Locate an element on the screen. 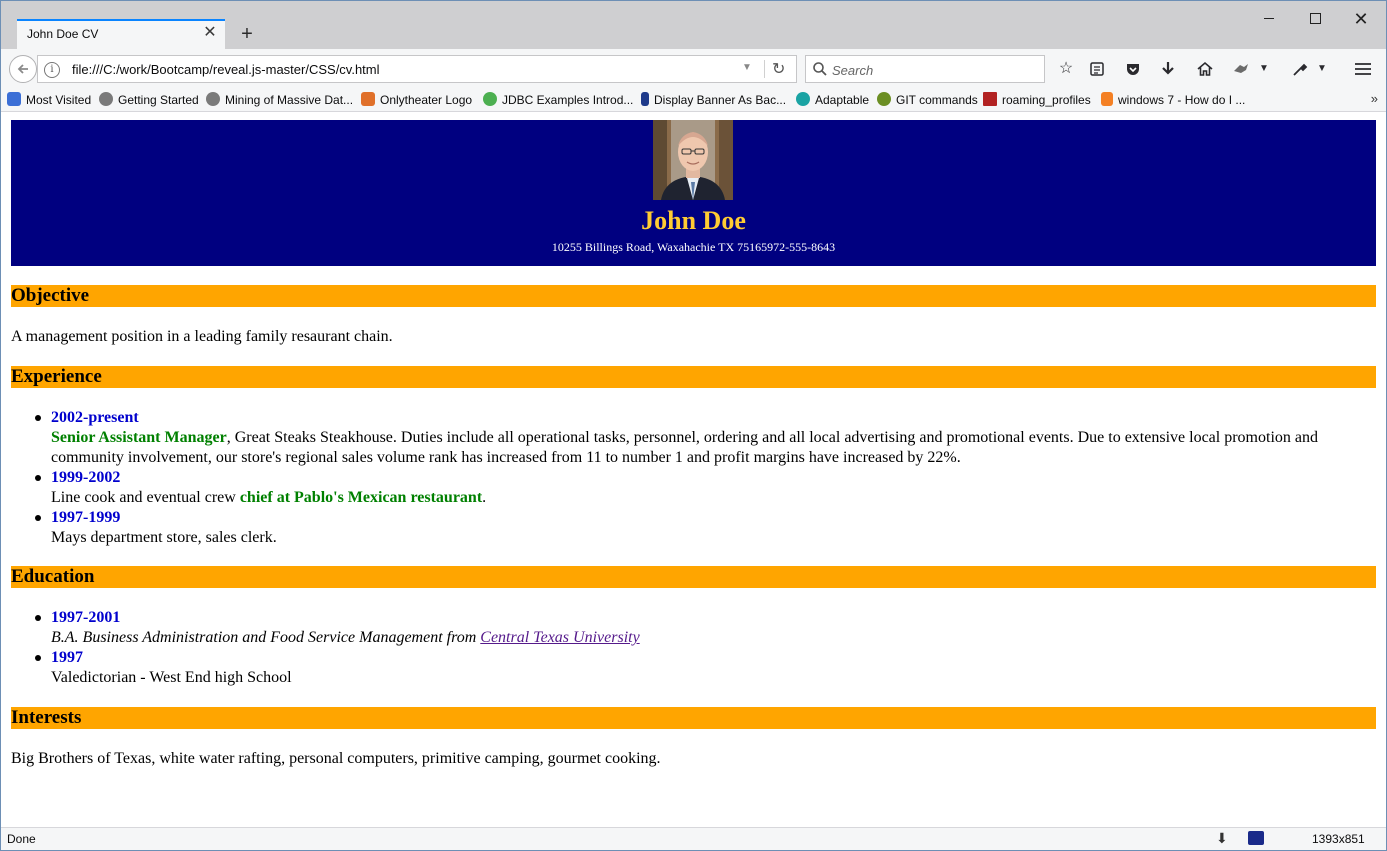  interests-heading: Interests is located at coordinates (693, 718).